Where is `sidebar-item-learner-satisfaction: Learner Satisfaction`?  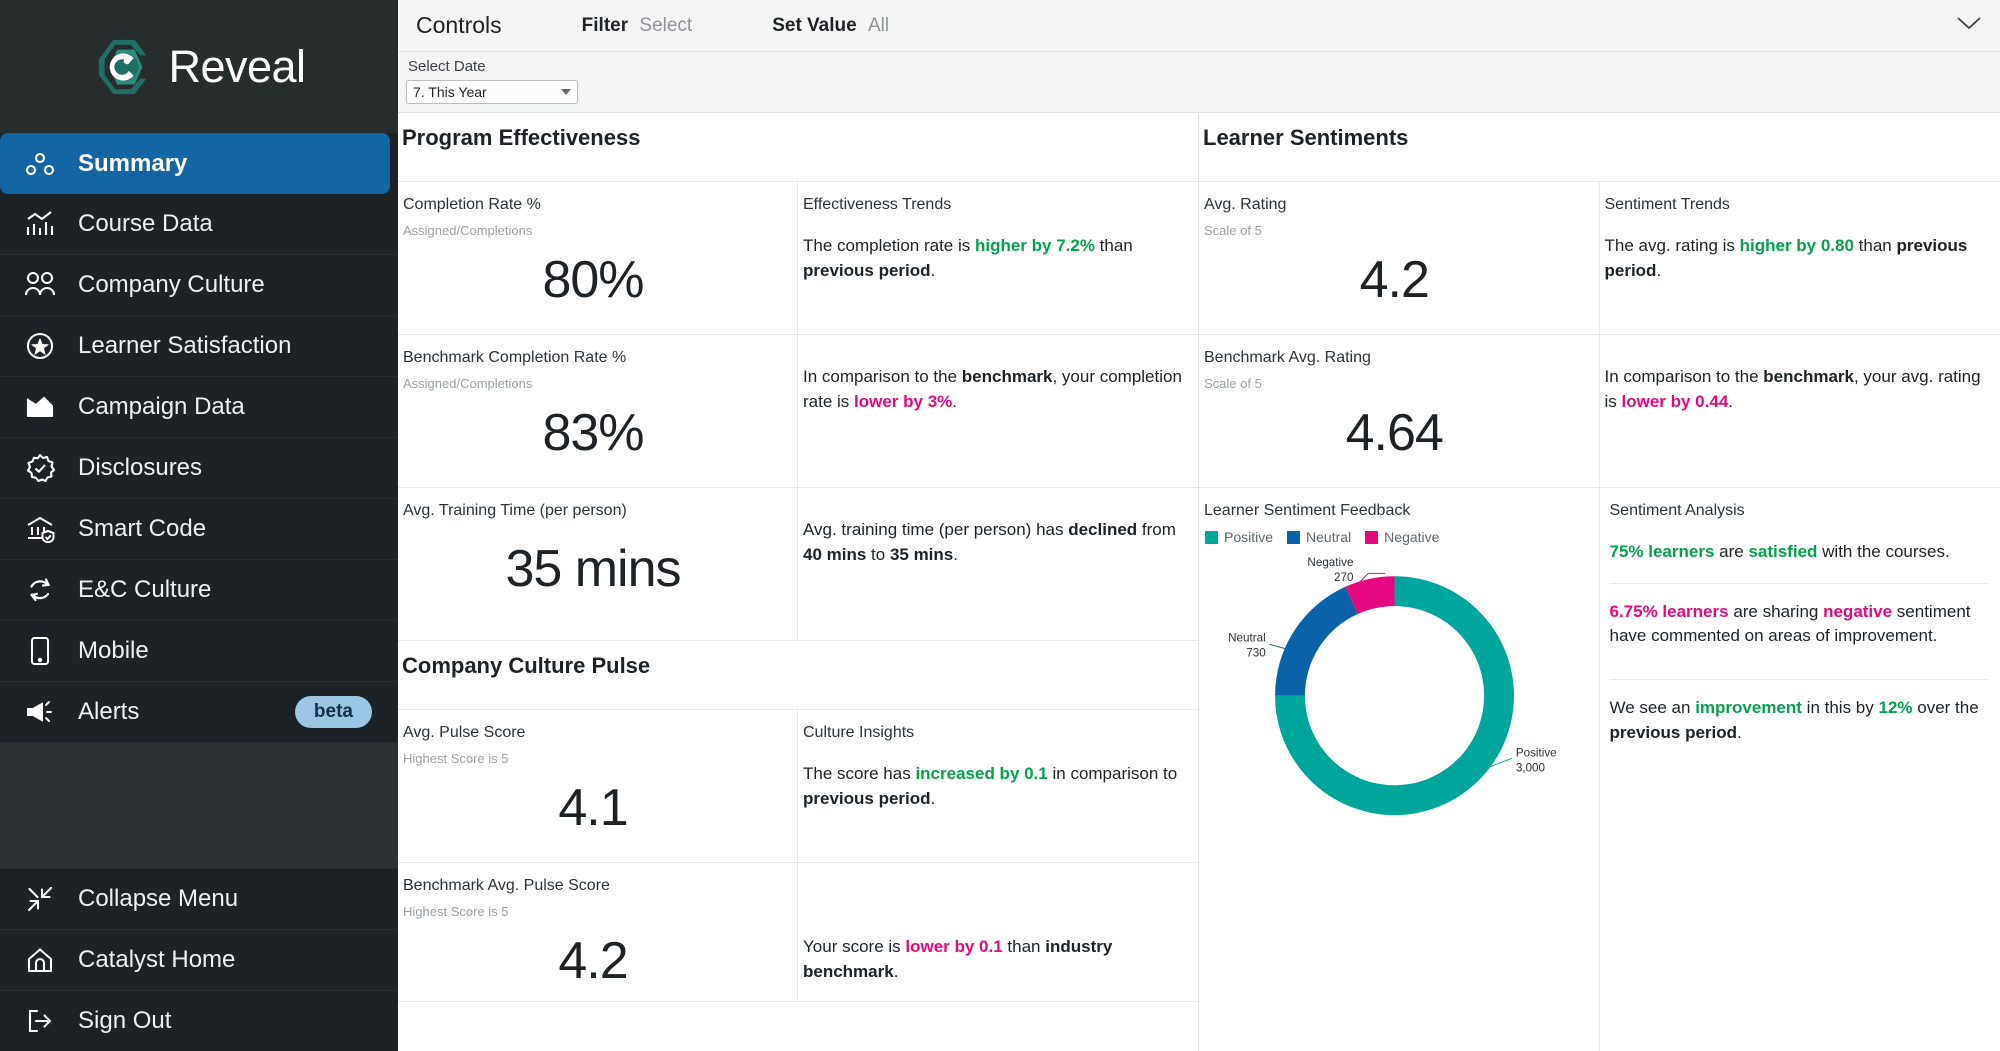
sidebar-item-learner-satisfaction: Learner Satisfaction is located at coordinates (199, 346).